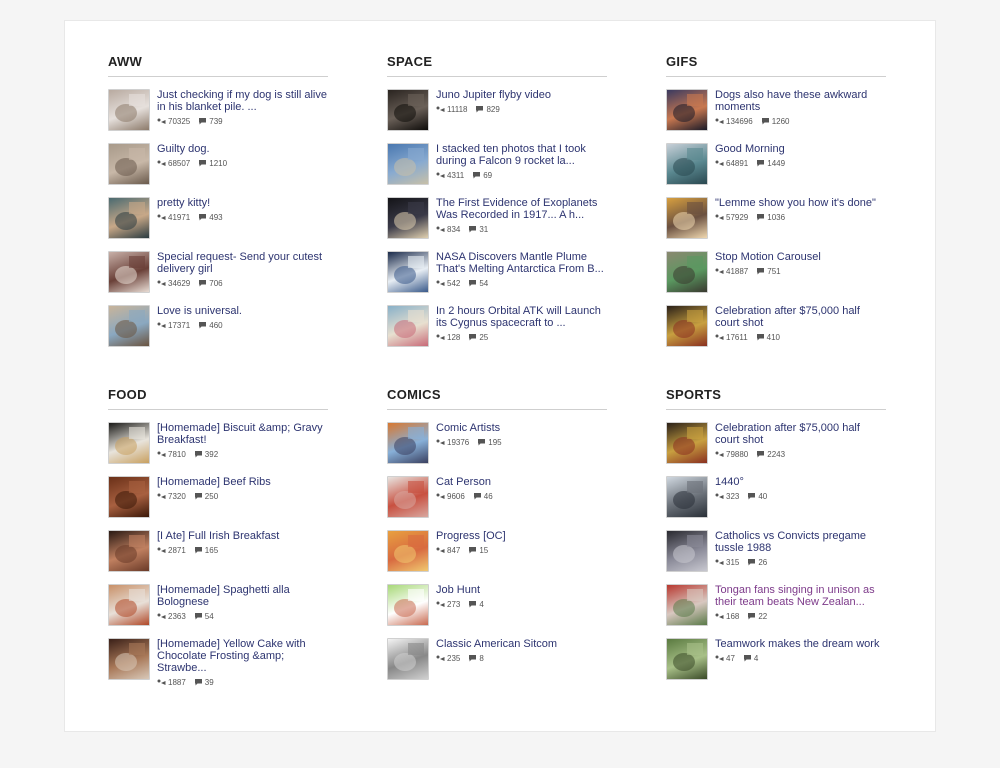  Describe the element at coordinates (242, 596) in the screenshot. I see `post-title-link: [Homemade] Spaghetti alla Bolognese` at that location.